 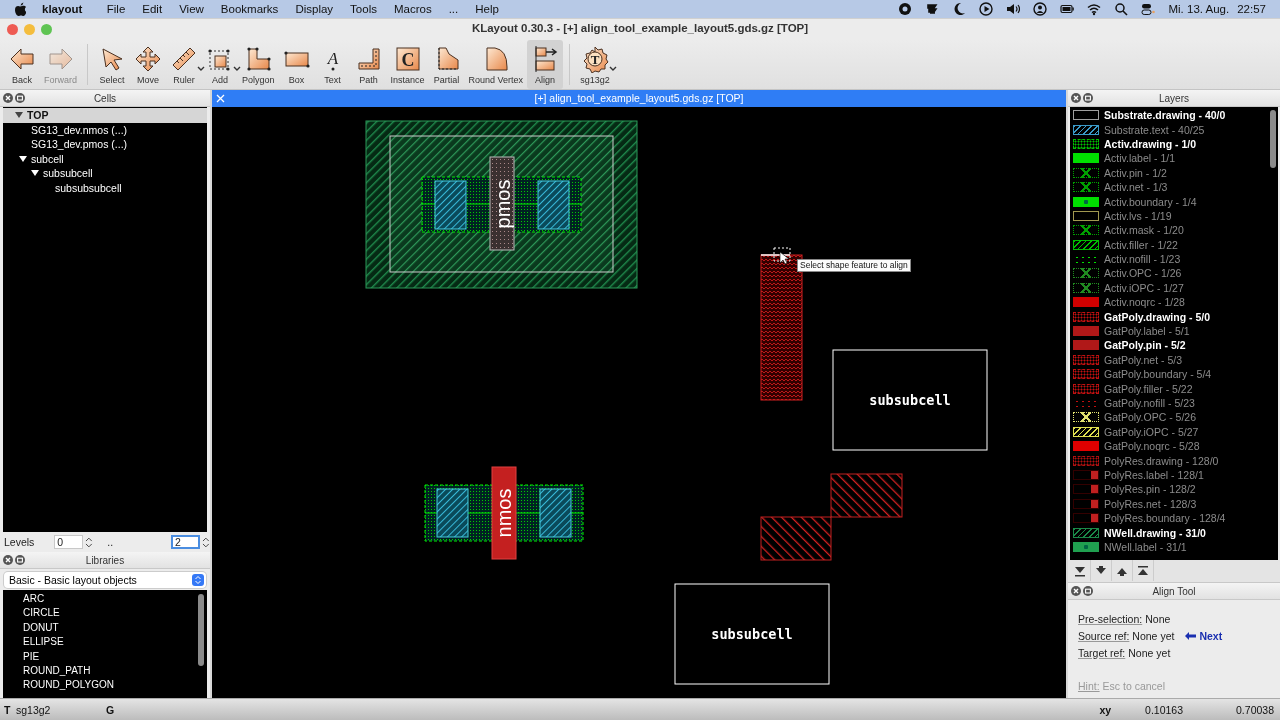 What do you see at coordinates (148, 64) in the screenshot?
I see `tool-button: Move` at bounding box center [148, 64].